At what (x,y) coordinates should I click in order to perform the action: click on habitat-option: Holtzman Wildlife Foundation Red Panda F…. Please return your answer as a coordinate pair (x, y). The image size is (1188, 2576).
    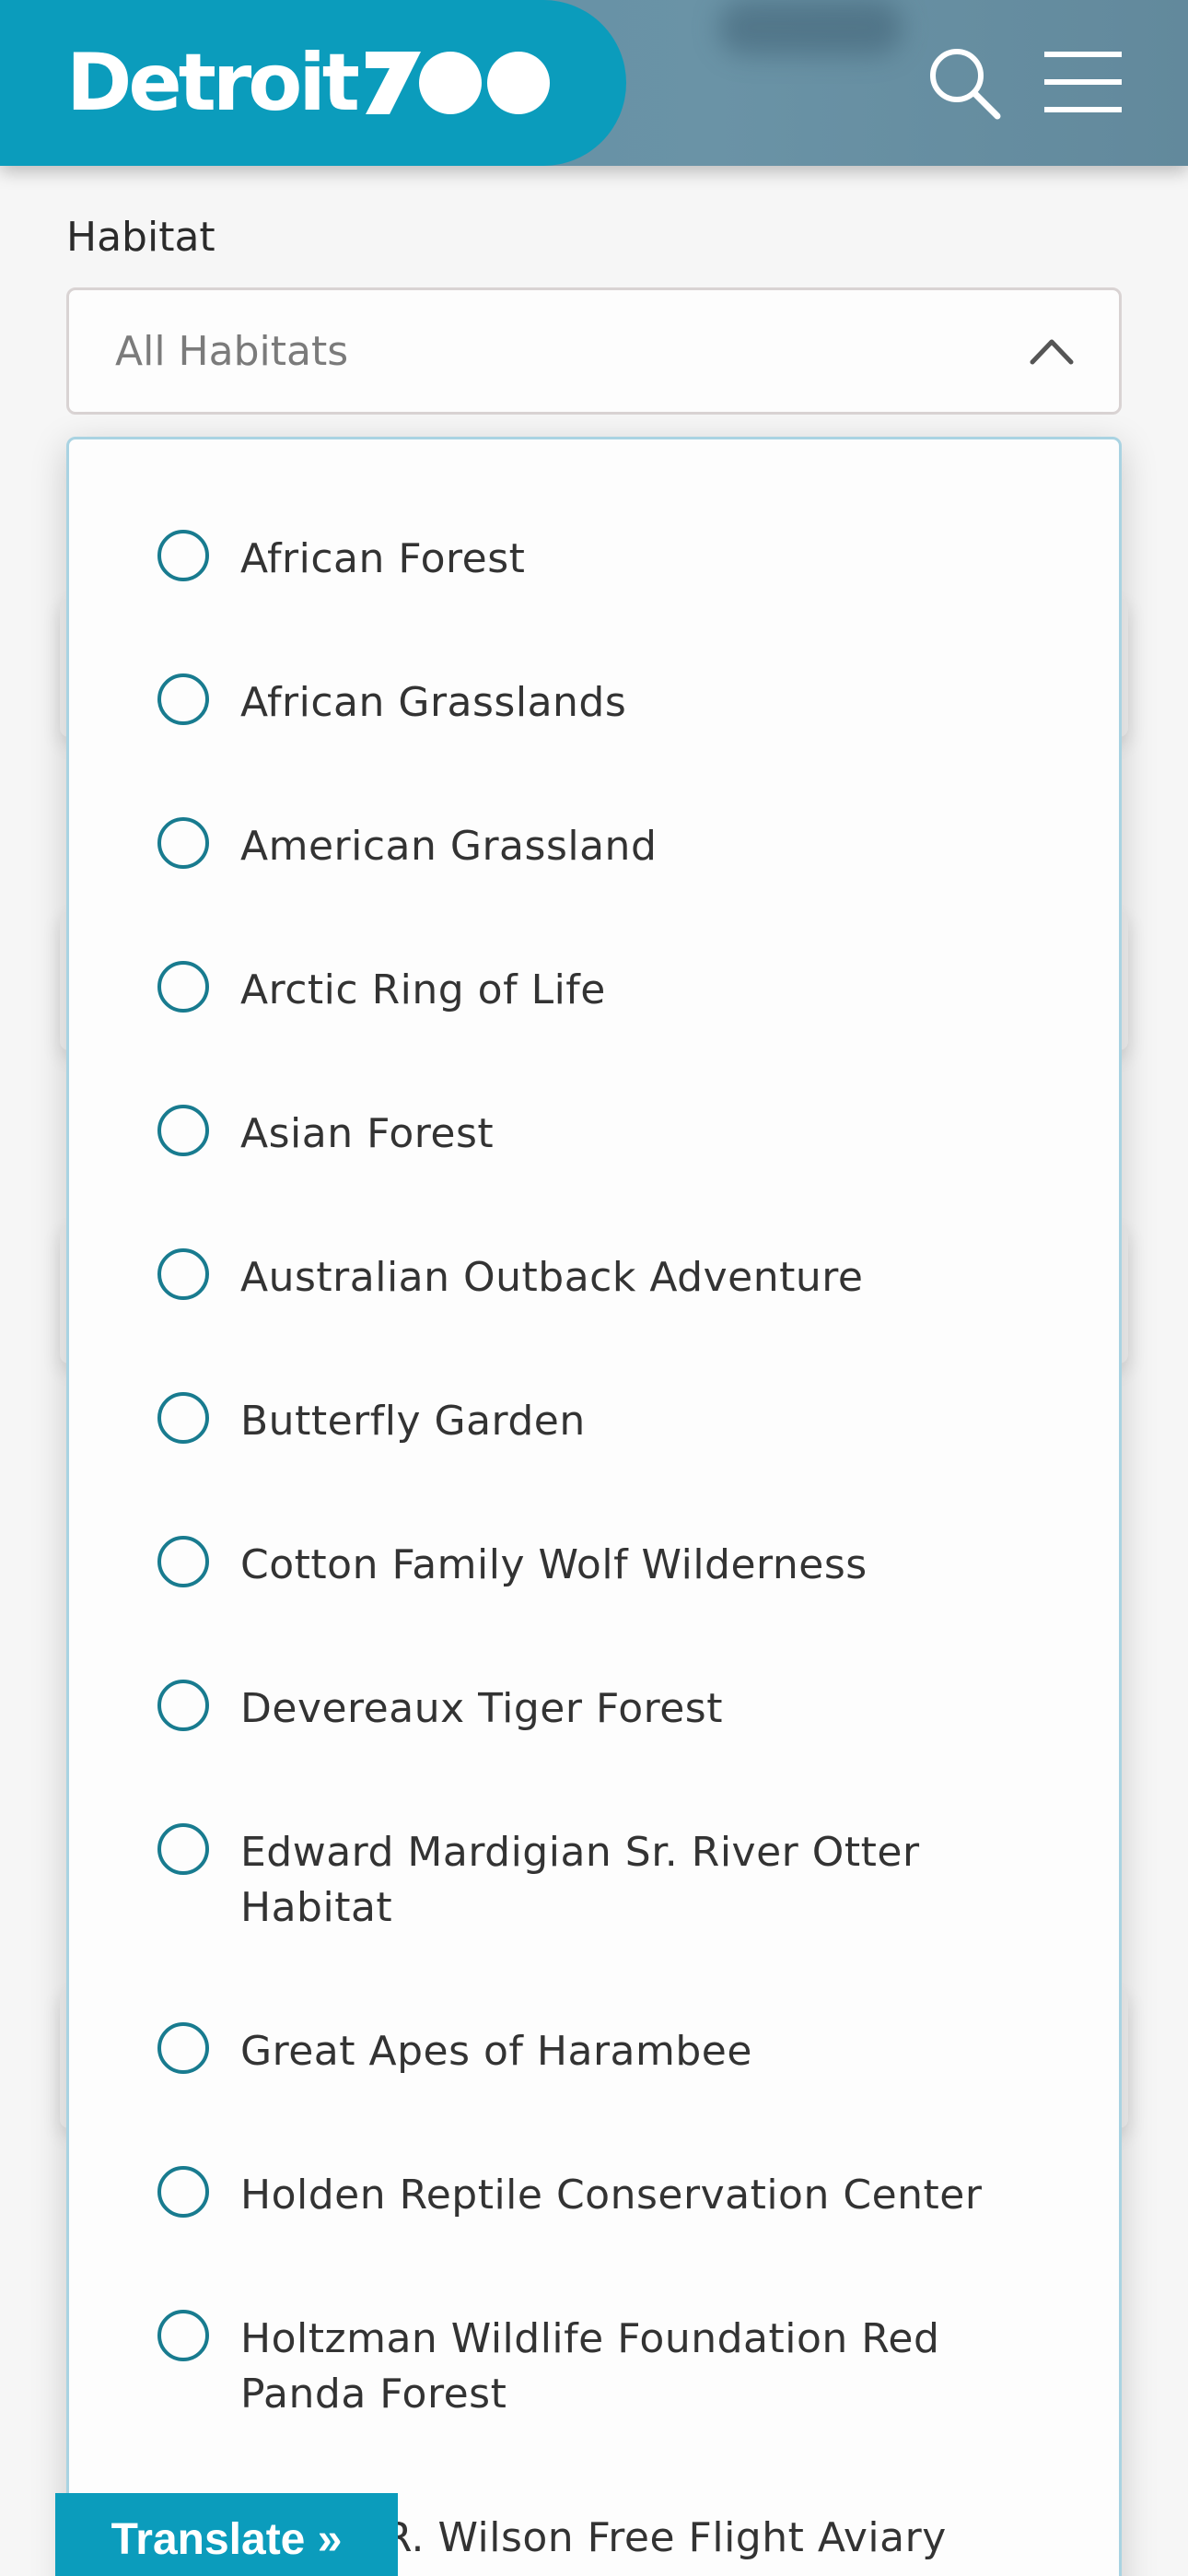
    Looking at the image, I should click on (617, 2366).